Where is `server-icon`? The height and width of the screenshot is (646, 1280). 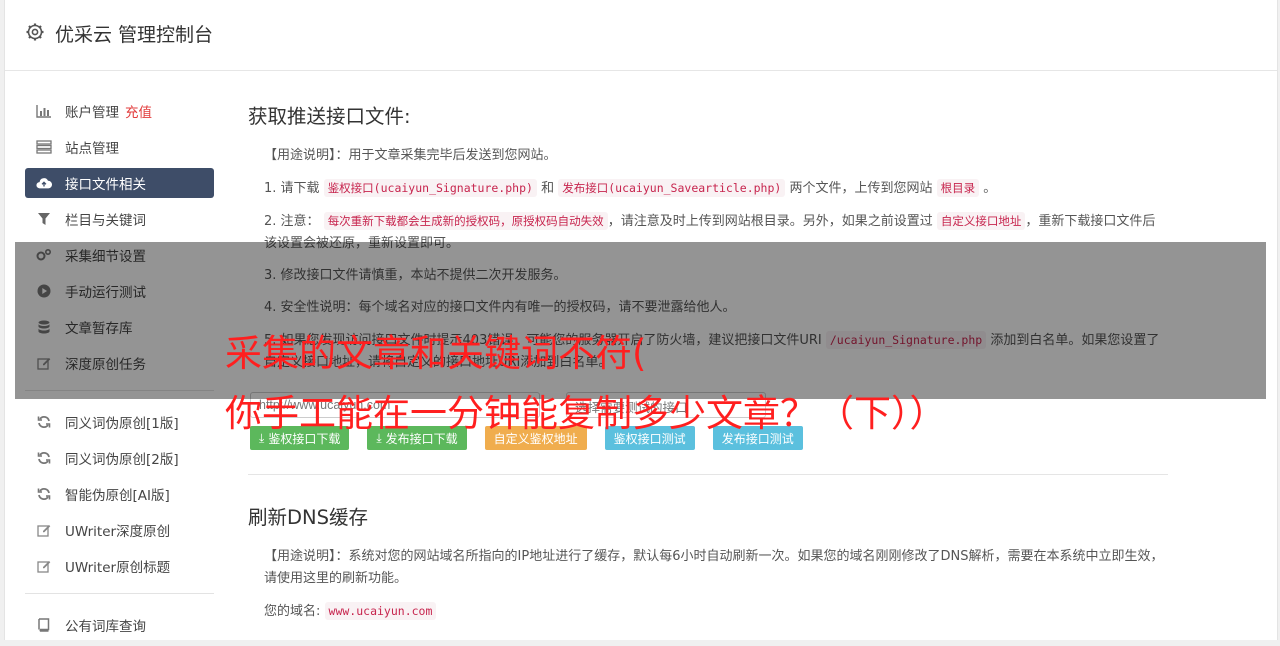 server-icon is located at coordinates (44, 147).